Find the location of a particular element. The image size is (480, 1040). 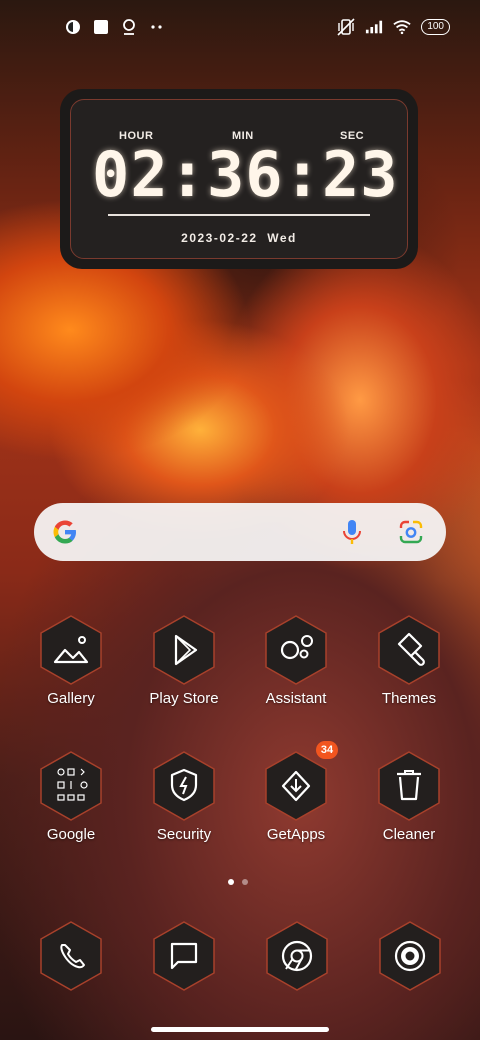

messages-icon is located at coordinates (184, 956).